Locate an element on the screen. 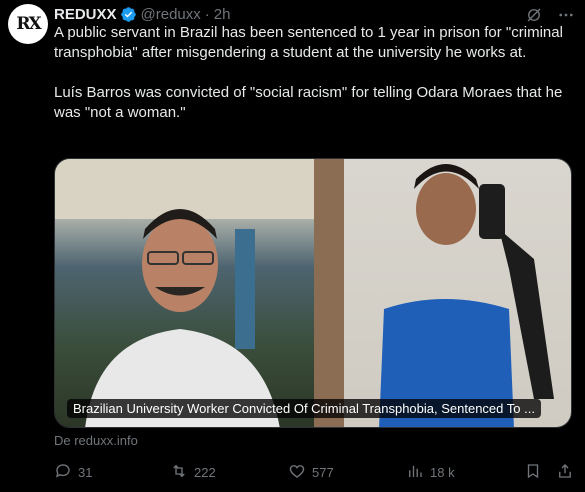  avatar-logo: RX is located at coordinates (28, 24).